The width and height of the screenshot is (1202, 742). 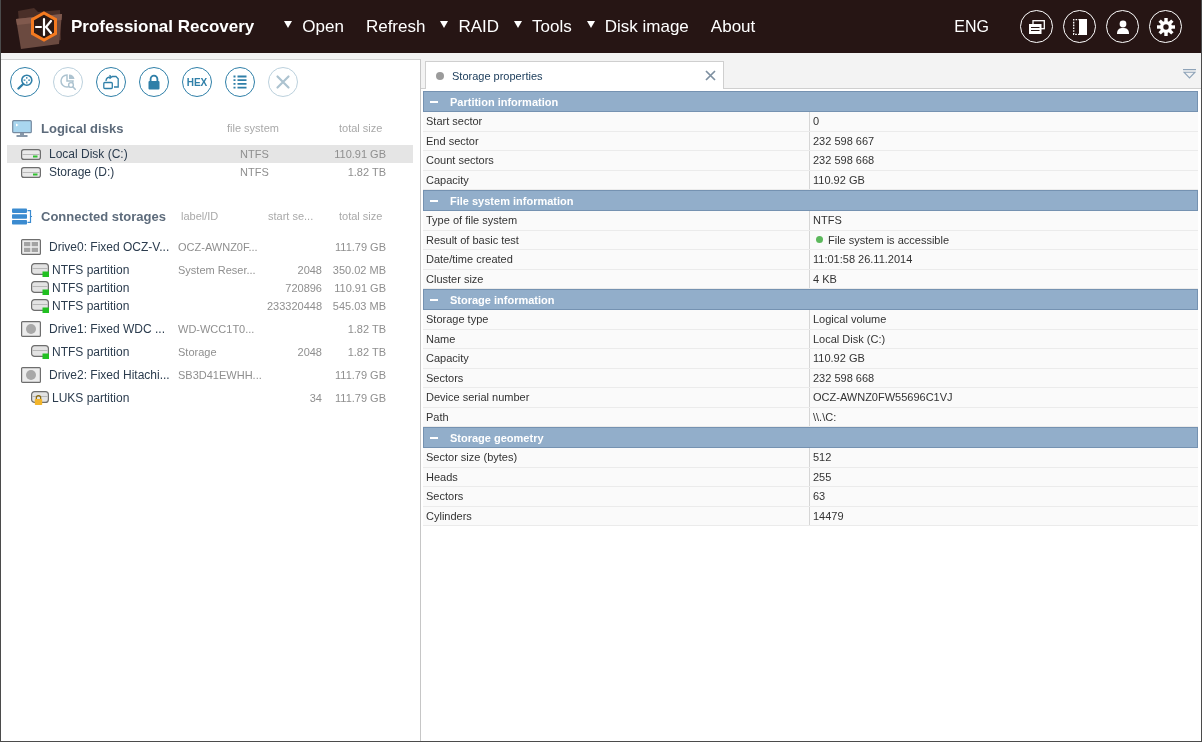 I want to click on tree-row: NTFS partition System Reser... 2048 350.02 MB, so click(x=210, y=270).